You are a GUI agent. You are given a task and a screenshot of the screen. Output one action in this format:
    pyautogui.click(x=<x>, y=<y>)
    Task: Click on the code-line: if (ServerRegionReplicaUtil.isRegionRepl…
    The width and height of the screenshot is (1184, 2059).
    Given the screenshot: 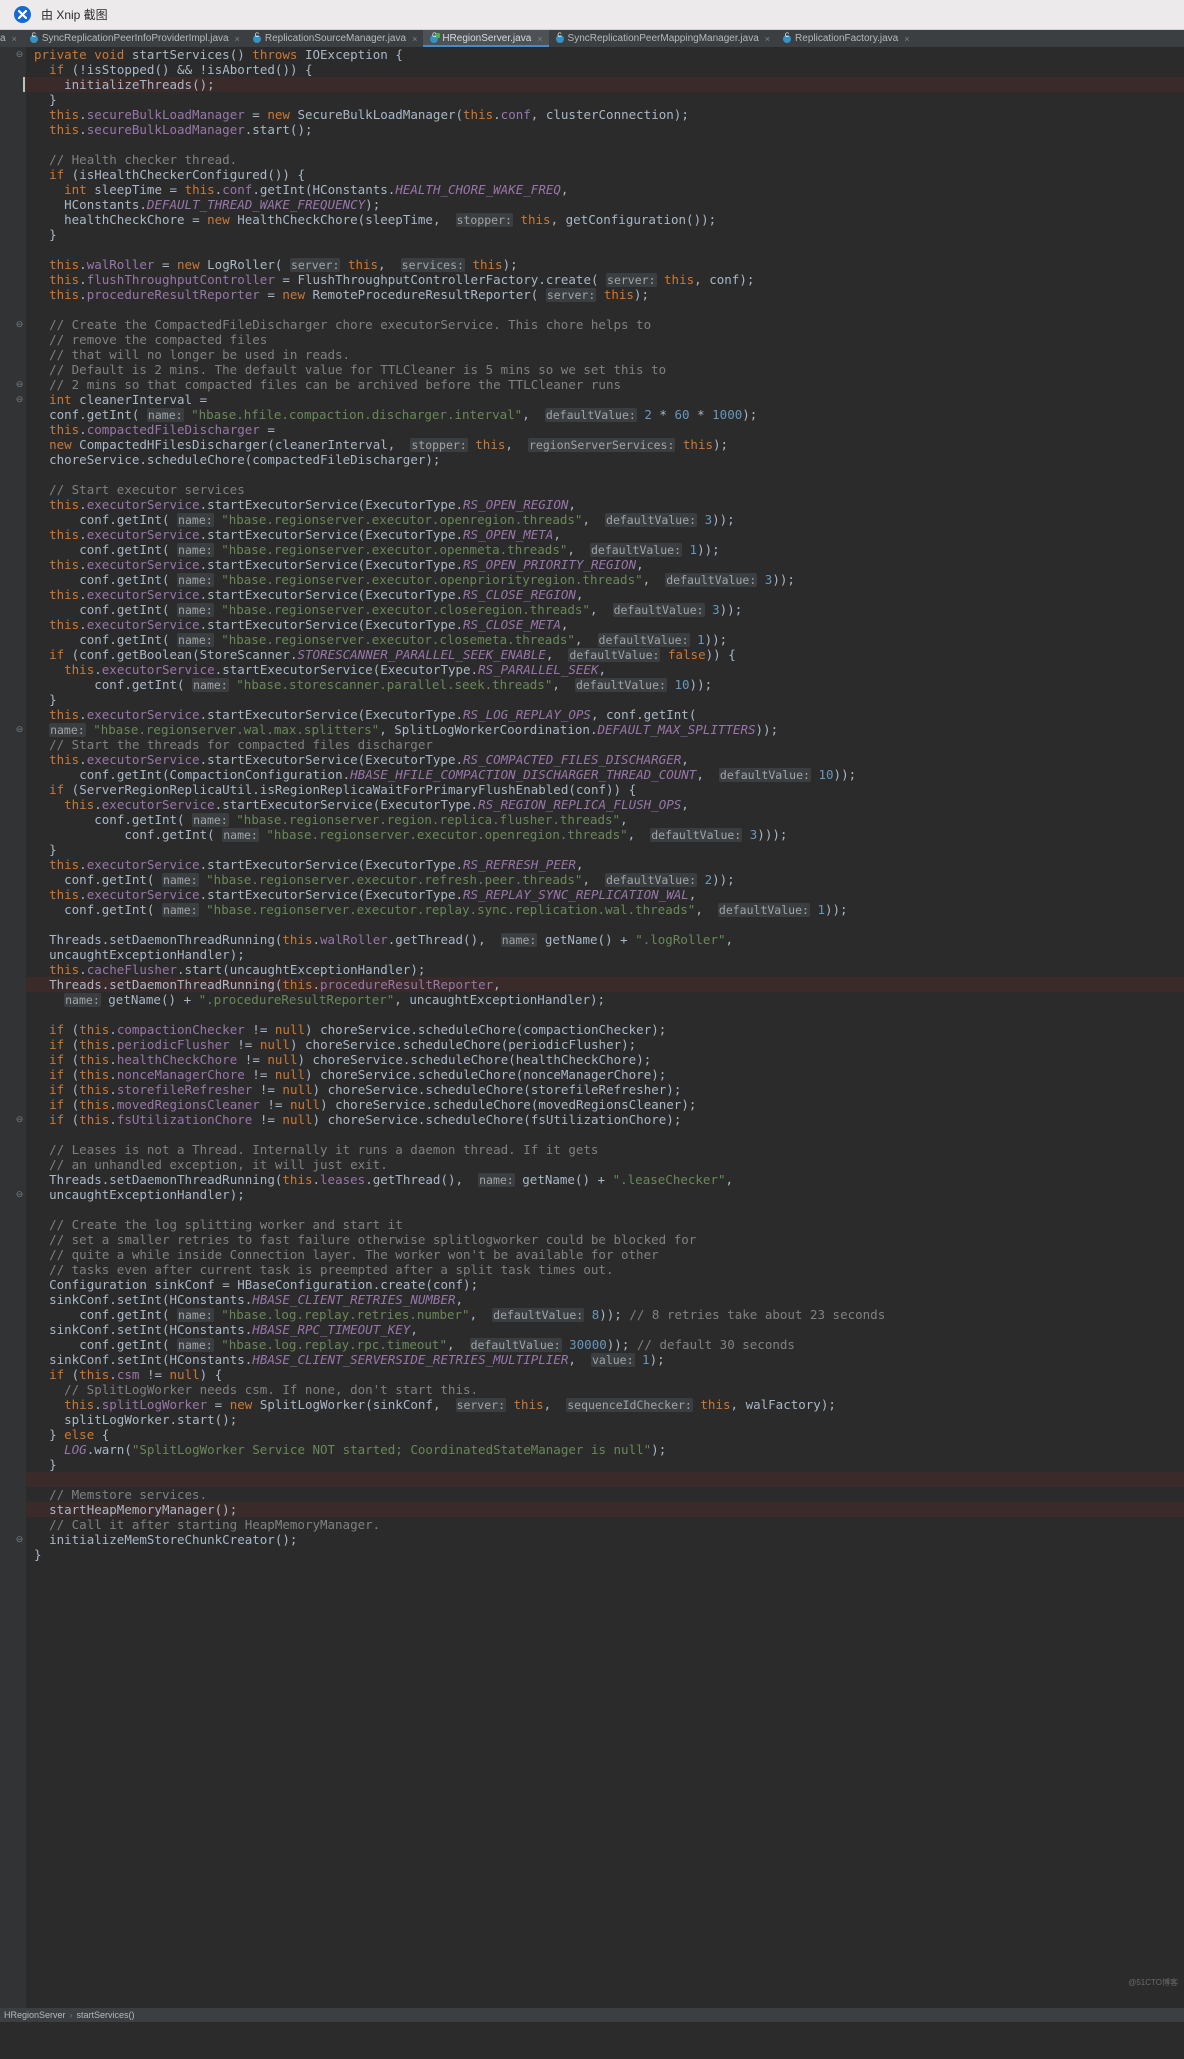 What is the action you would take?
    pyautogui.click(x=605, y=789)
    